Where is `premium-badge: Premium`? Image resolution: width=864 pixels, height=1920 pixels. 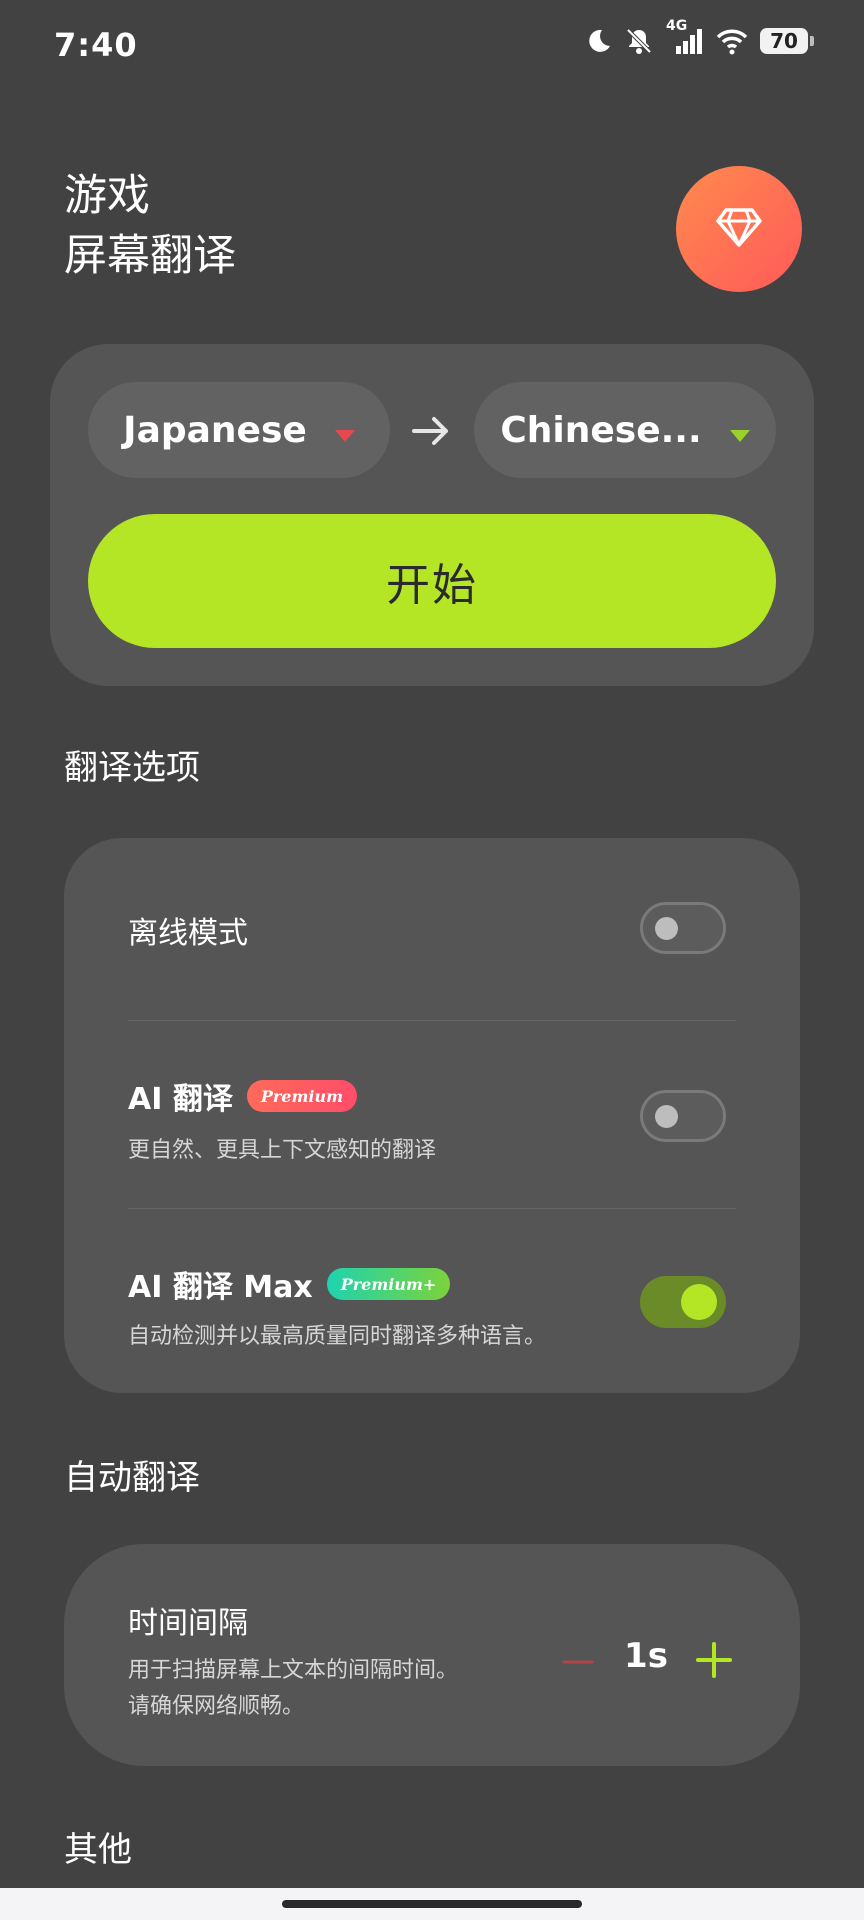
premium-badge: Premium is located at coordinates (302, 1096).